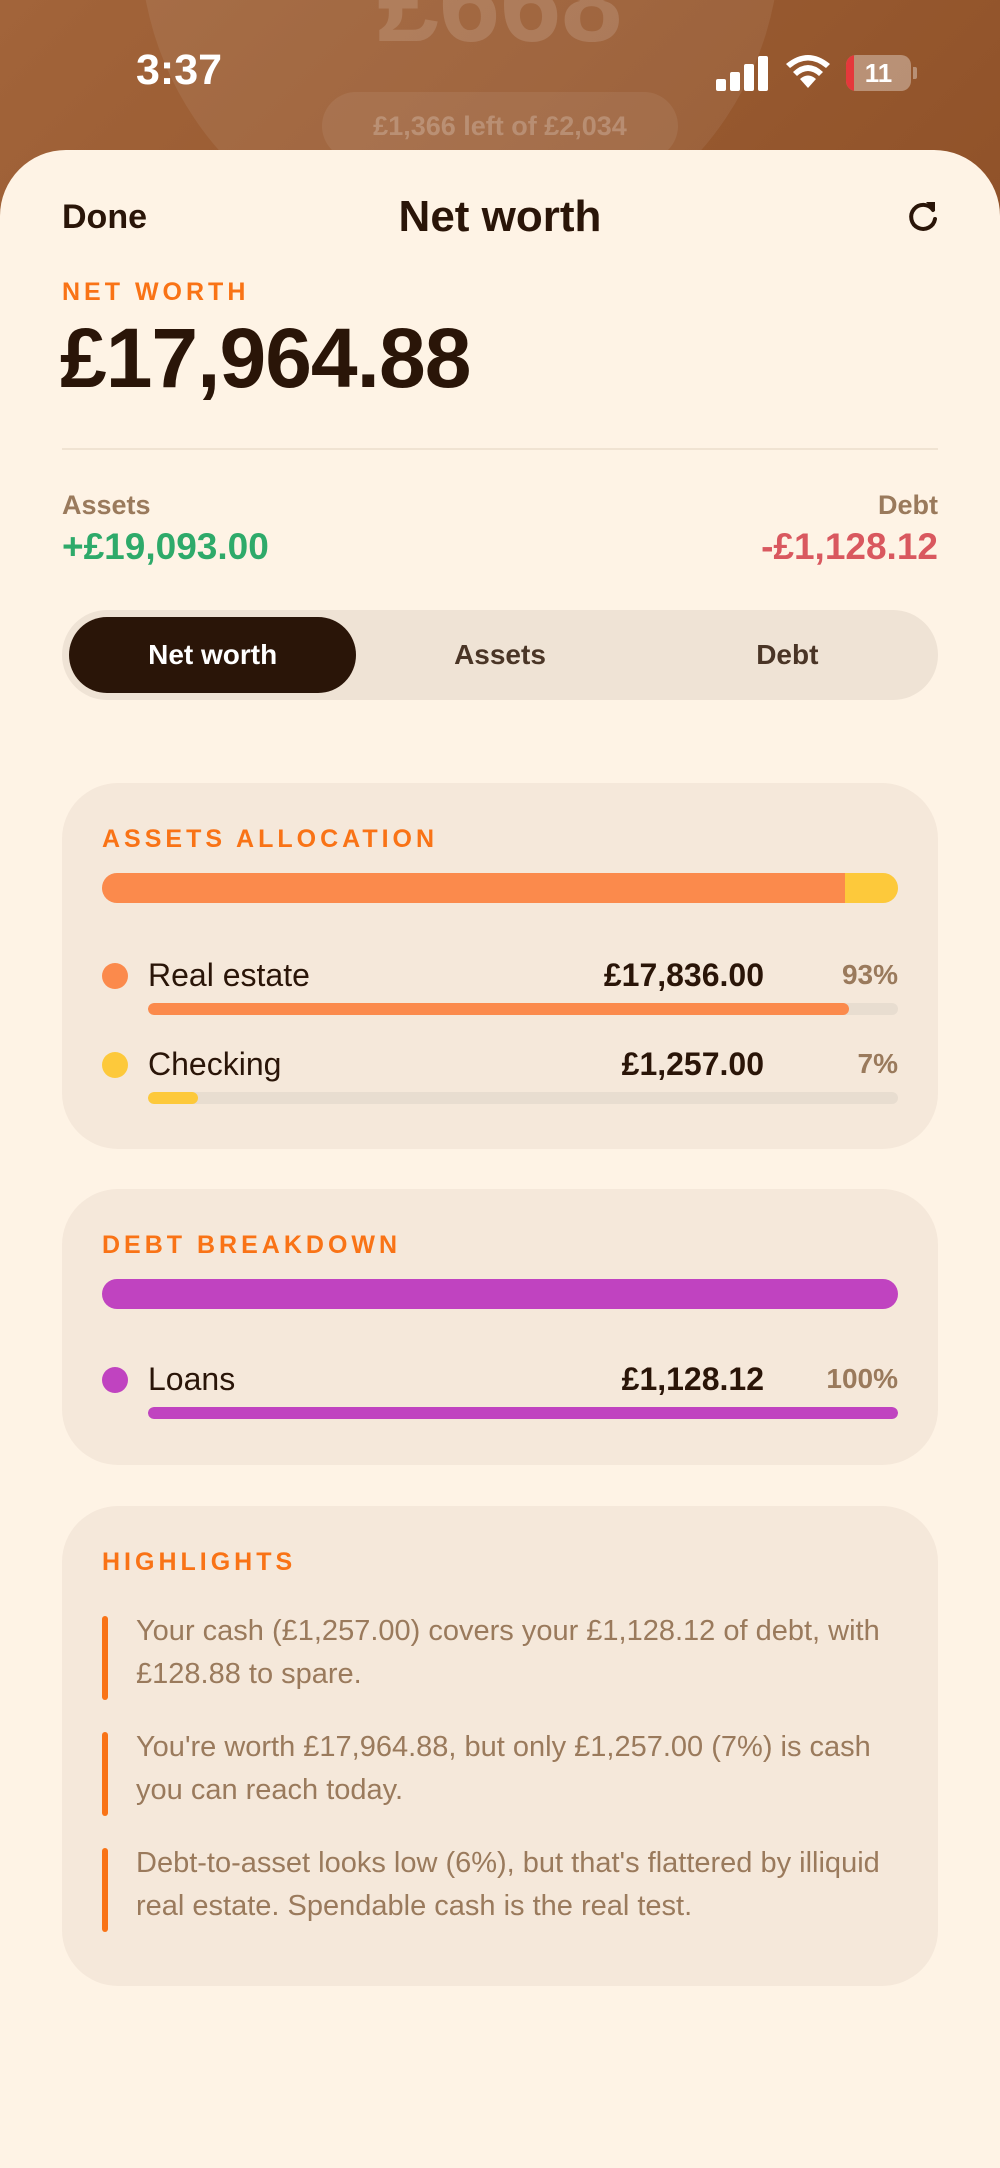 The image size is (1000, 2168). What do you see at coordinates (215, 1064) in the screenshot?
I see `asset-name: Checking` at bounding box center [215, 1064].